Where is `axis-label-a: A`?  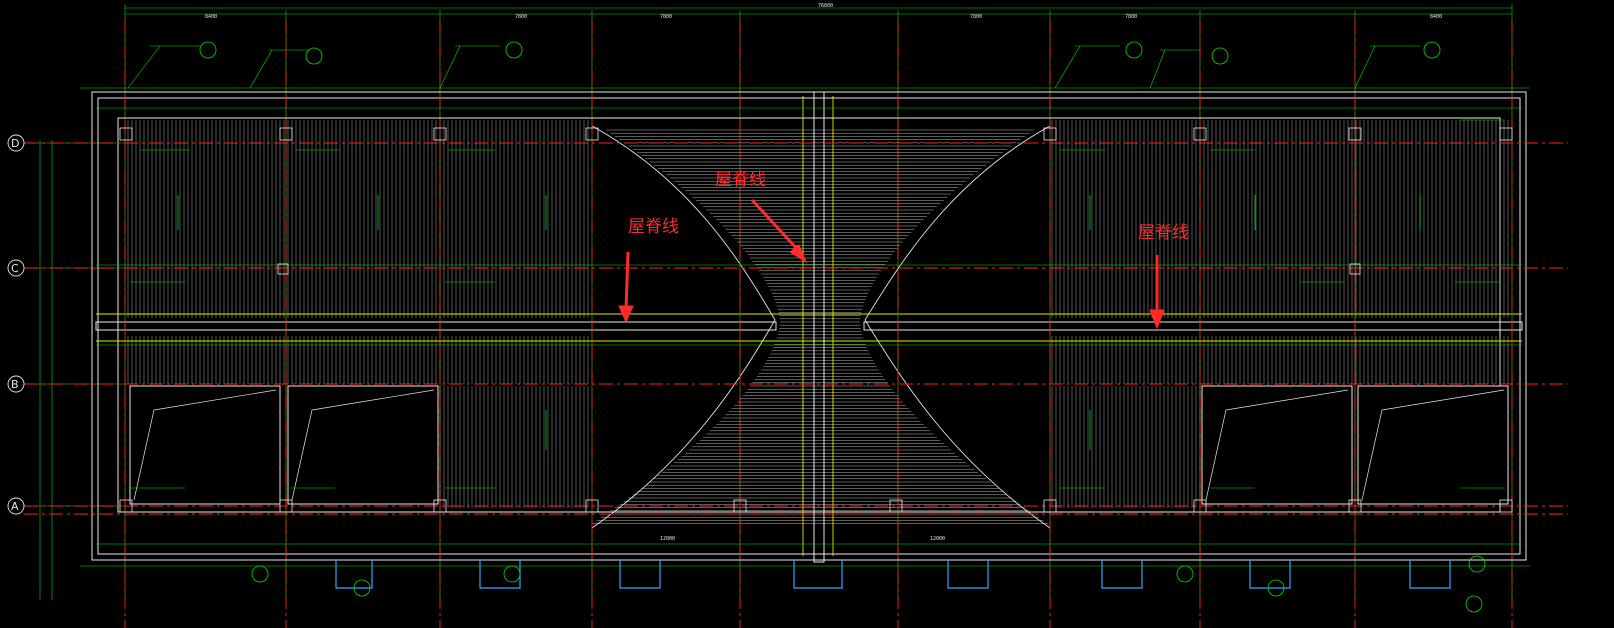 axis-label-a: A is located at coordinates (15, 506).